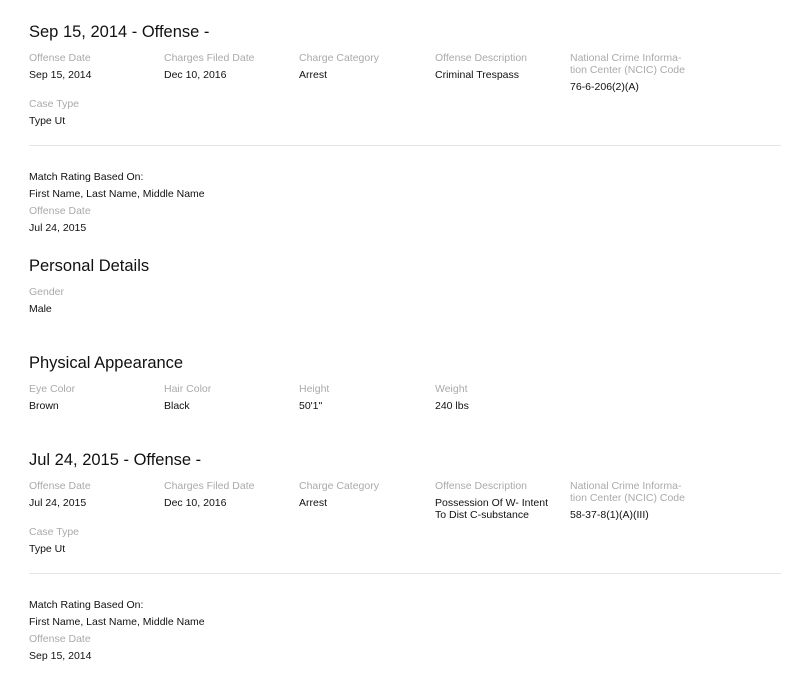 This screenshot has height=689, width=805. Describe the element at coordinates (626, 58) in the screenshot. I see `offense-1-ncic-label-line1: National Crime Informa-` at that location.